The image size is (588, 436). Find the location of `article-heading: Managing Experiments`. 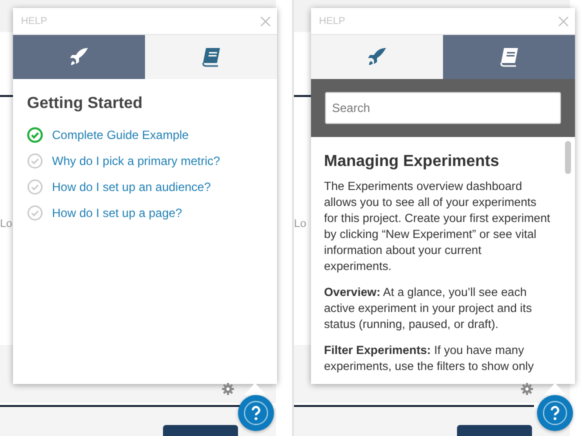

article-heading: Managing Experiments is located at coordinates (412, 162).